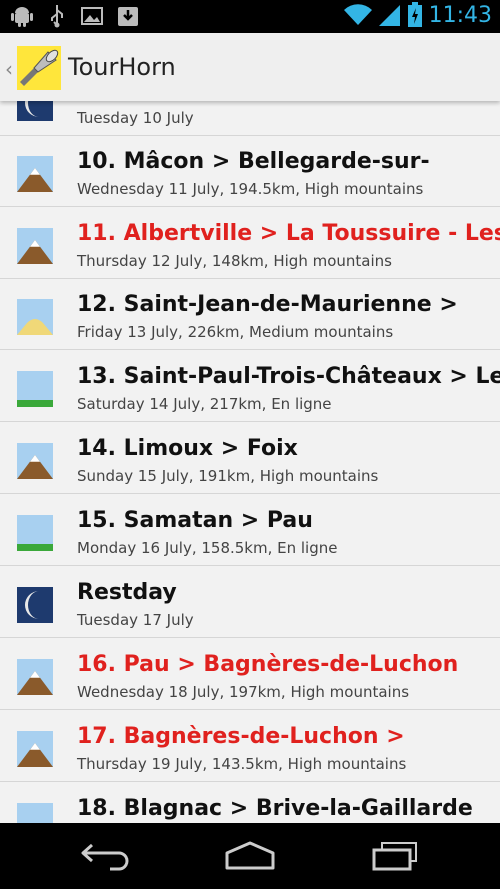 The image size is (500, 889). Describe the element at coordinates (243, 692) in the screenshot. I see `stage-subtitle: Wednesday 18 July, 197km, High mountains` at that location.